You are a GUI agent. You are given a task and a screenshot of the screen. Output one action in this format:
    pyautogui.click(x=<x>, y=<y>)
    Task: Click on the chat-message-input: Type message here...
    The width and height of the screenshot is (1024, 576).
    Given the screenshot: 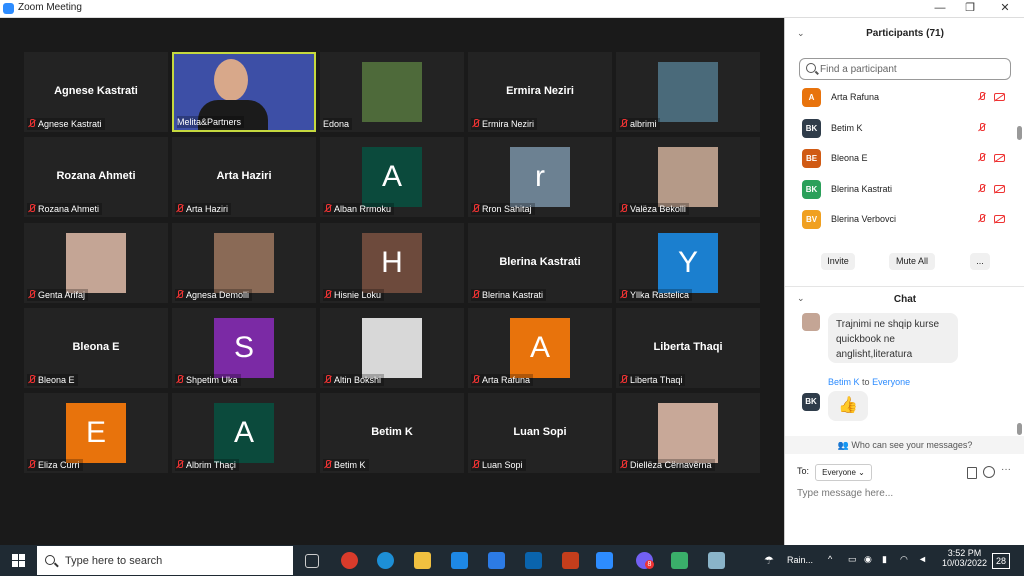 What is the action you would take?
    pyautogui.click(x=845, y=493)
    